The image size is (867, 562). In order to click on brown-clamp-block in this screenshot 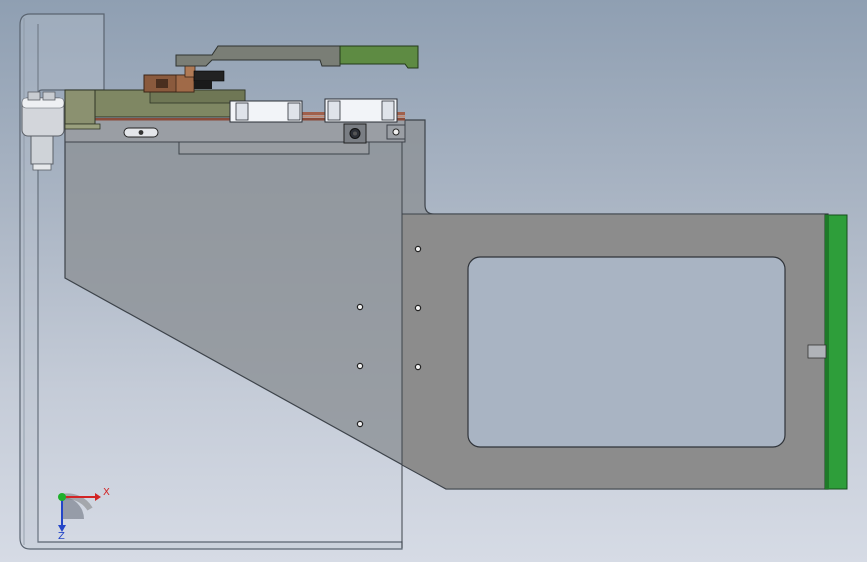, I will do `click(184, 79)`.